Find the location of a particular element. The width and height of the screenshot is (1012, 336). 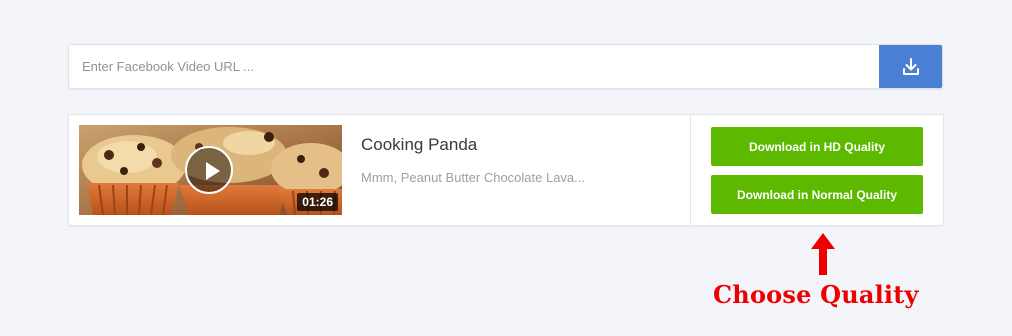

video-thumbnail: 01:26 is located at coordinates (210, 170).